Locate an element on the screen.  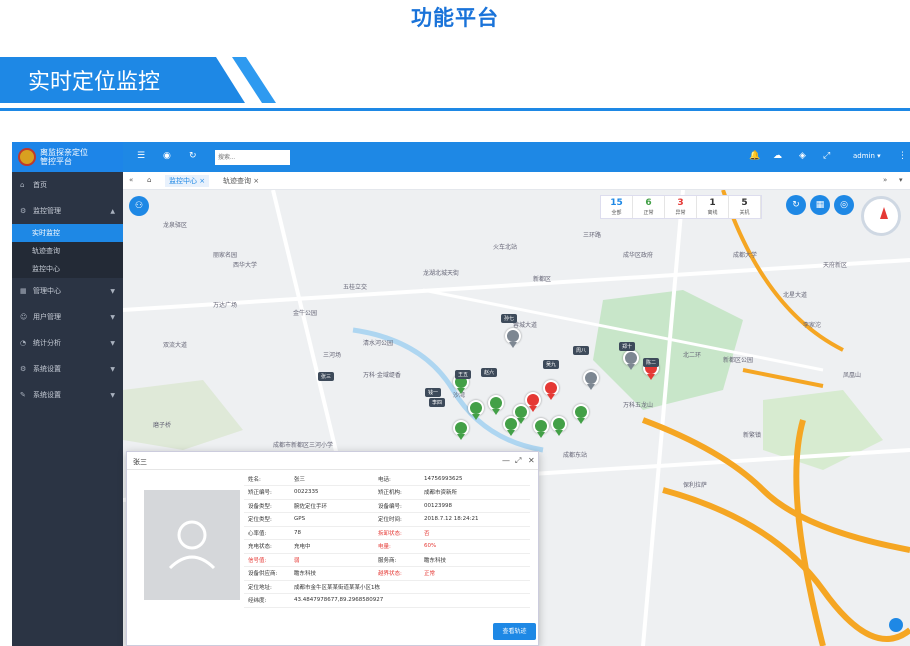
tab-monitor-center: 监控中心 × is located at coordinates (187, 181).